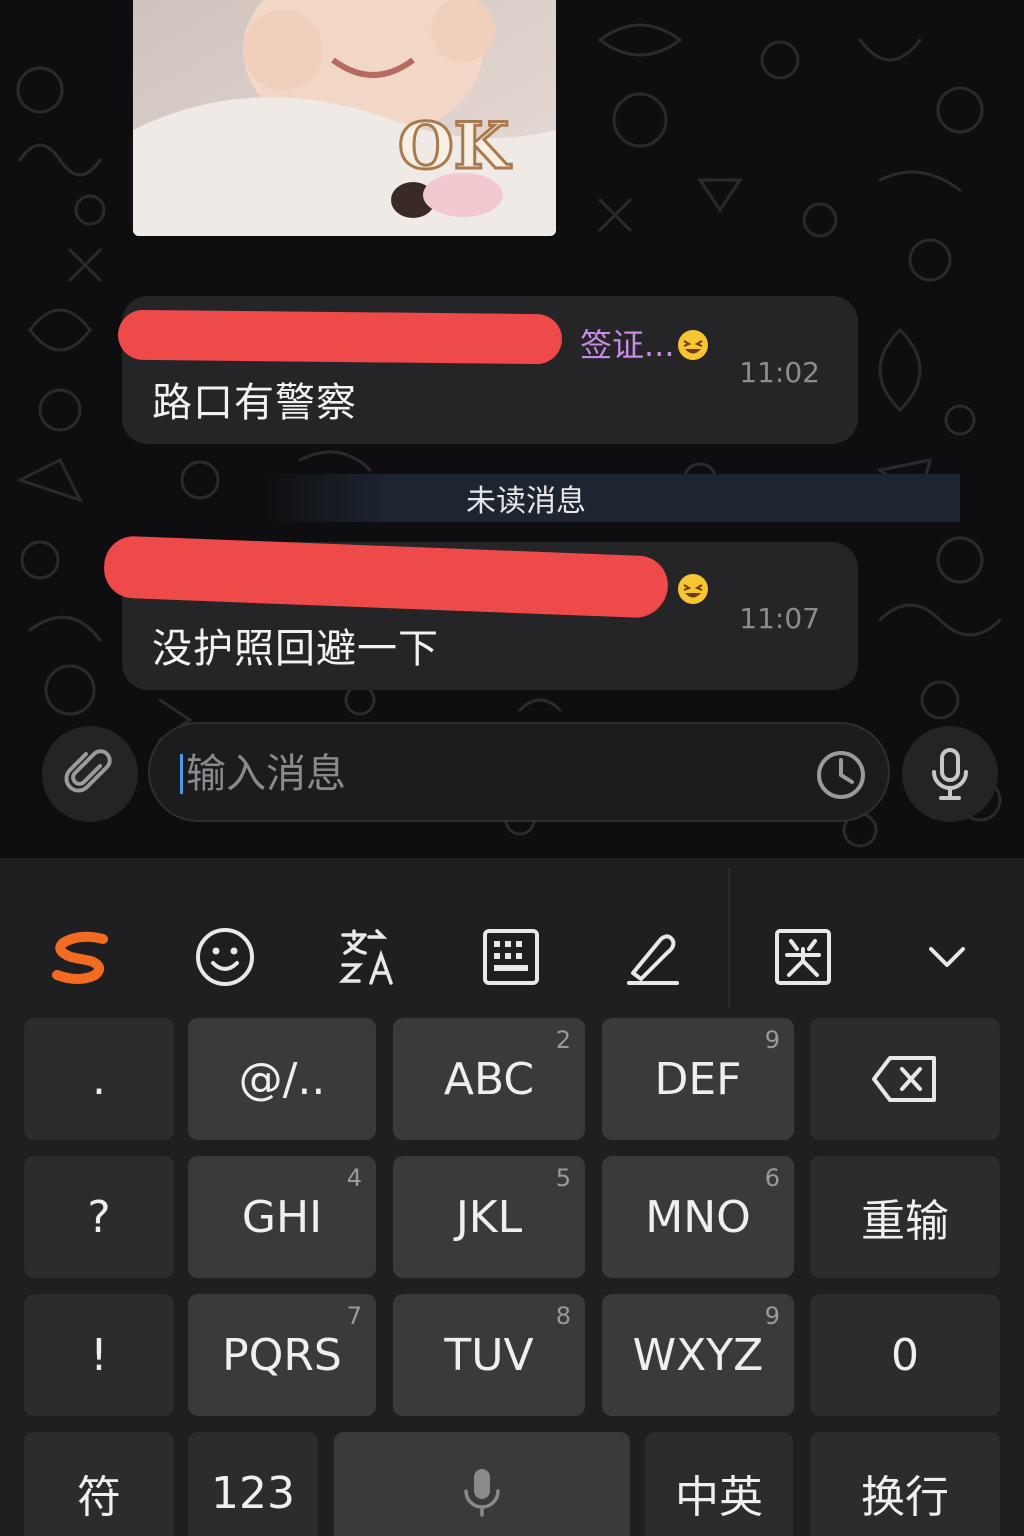 The height and width of the screenshot is (1536, 1024). I want to click on key-pqrs: 7 PQRS, so click(282, 1355).